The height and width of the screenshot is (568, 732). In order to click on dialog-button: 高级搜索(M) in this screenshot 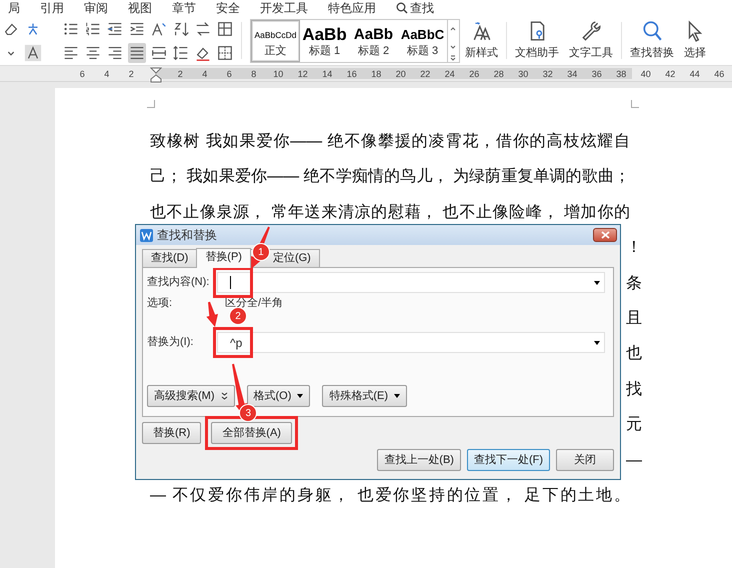, I will do `click(190, 396)`.